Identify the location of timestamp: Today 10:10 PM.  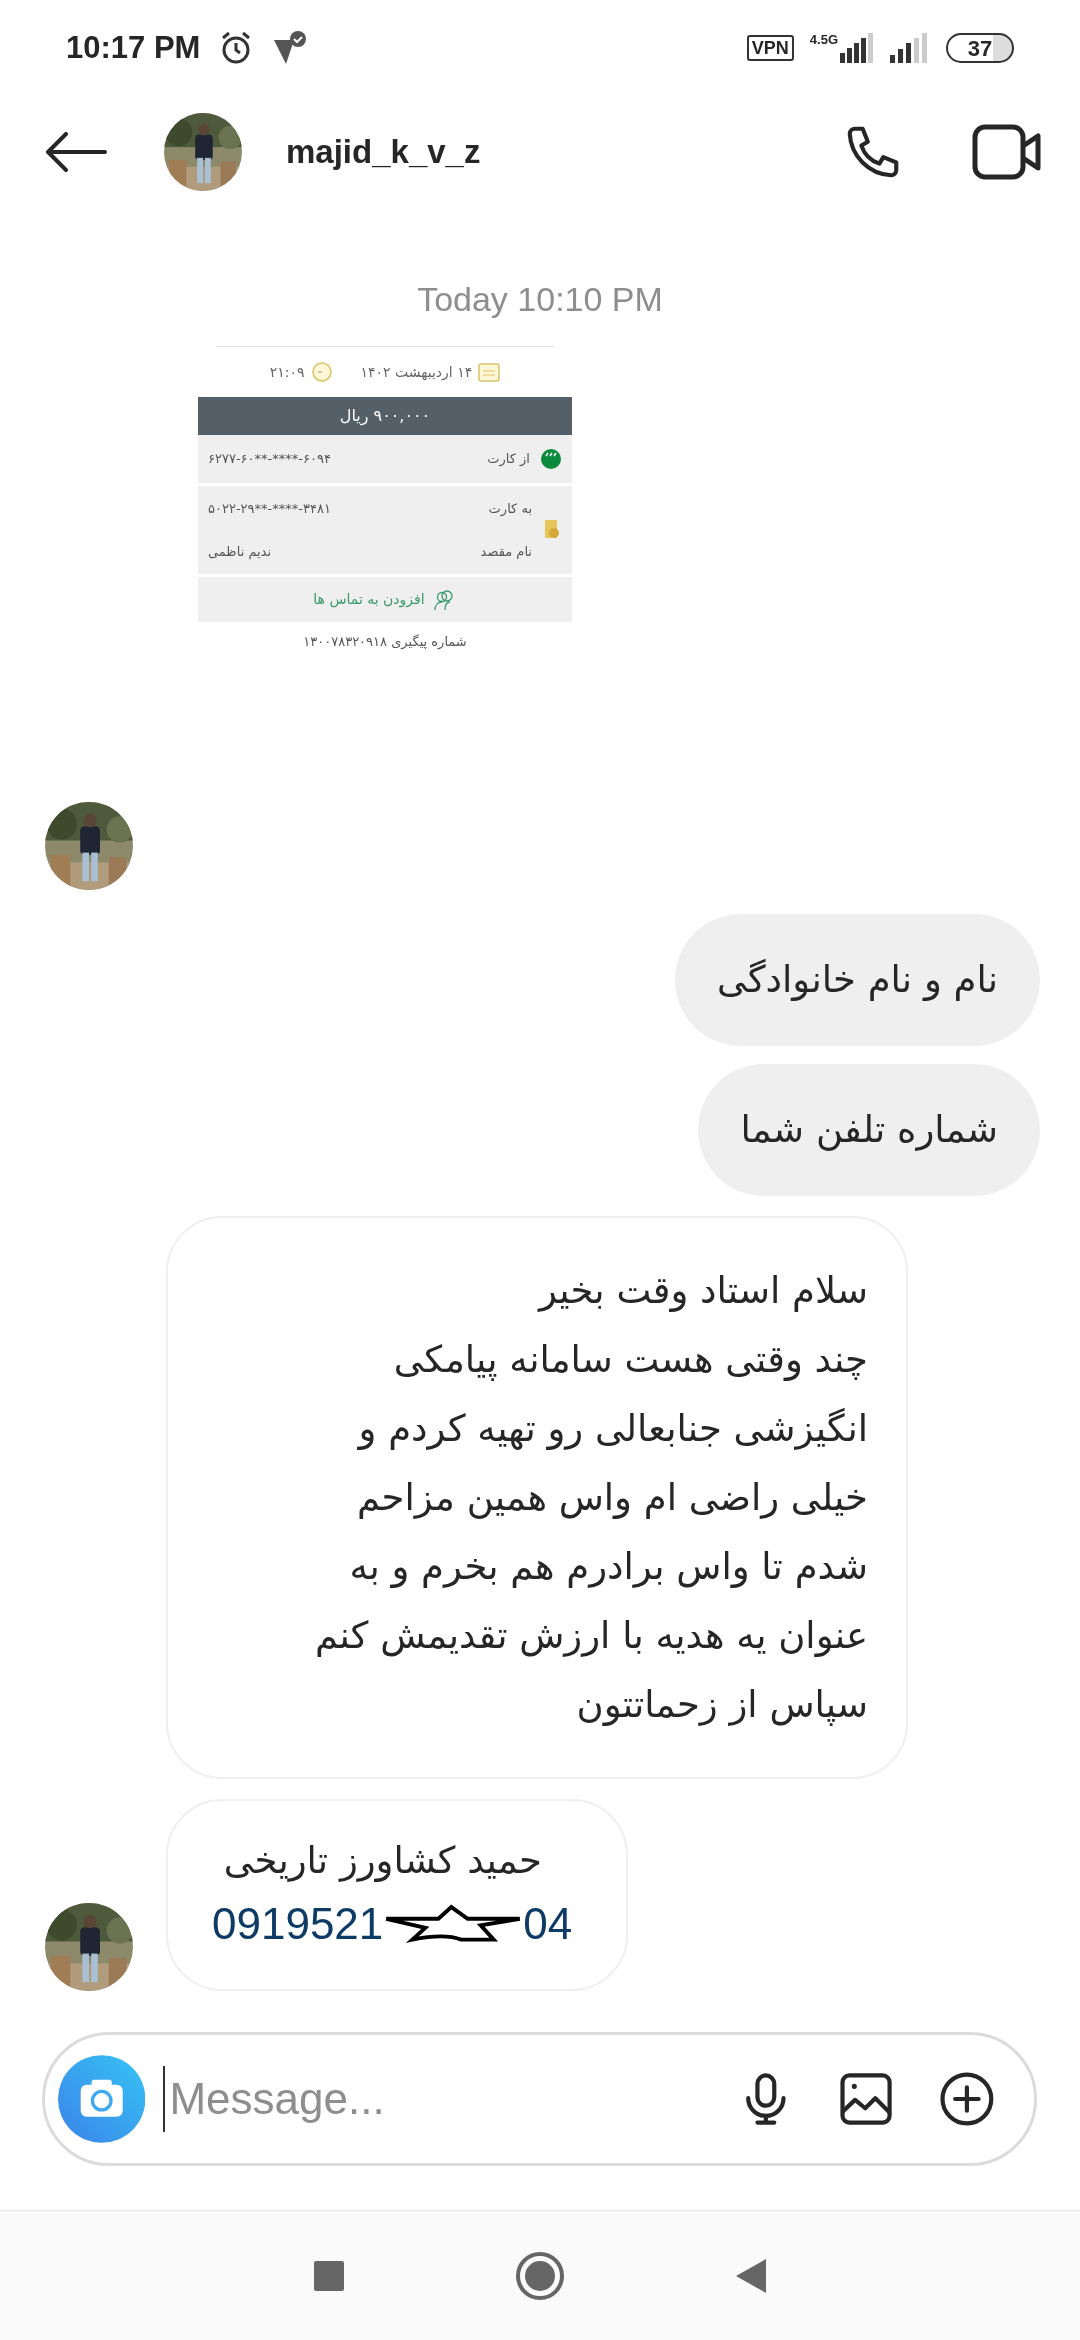
(540, 299).